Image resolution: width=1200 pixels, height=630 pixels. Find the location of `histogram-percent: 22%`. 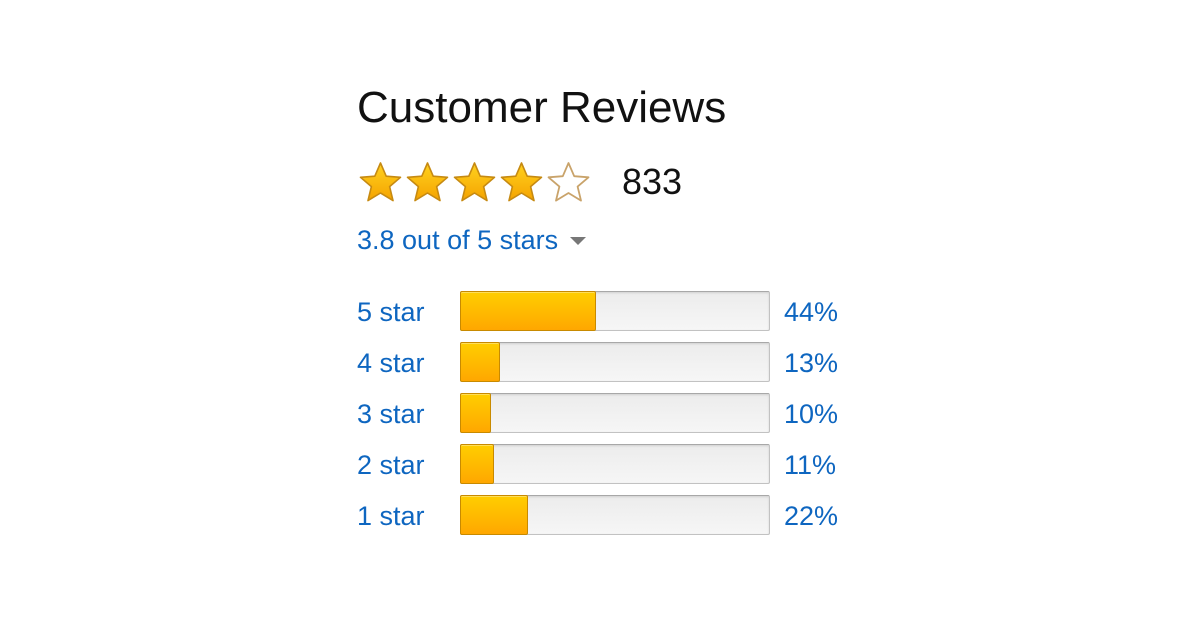

histogram-percent: 22% is located at coordinates (811, 516).